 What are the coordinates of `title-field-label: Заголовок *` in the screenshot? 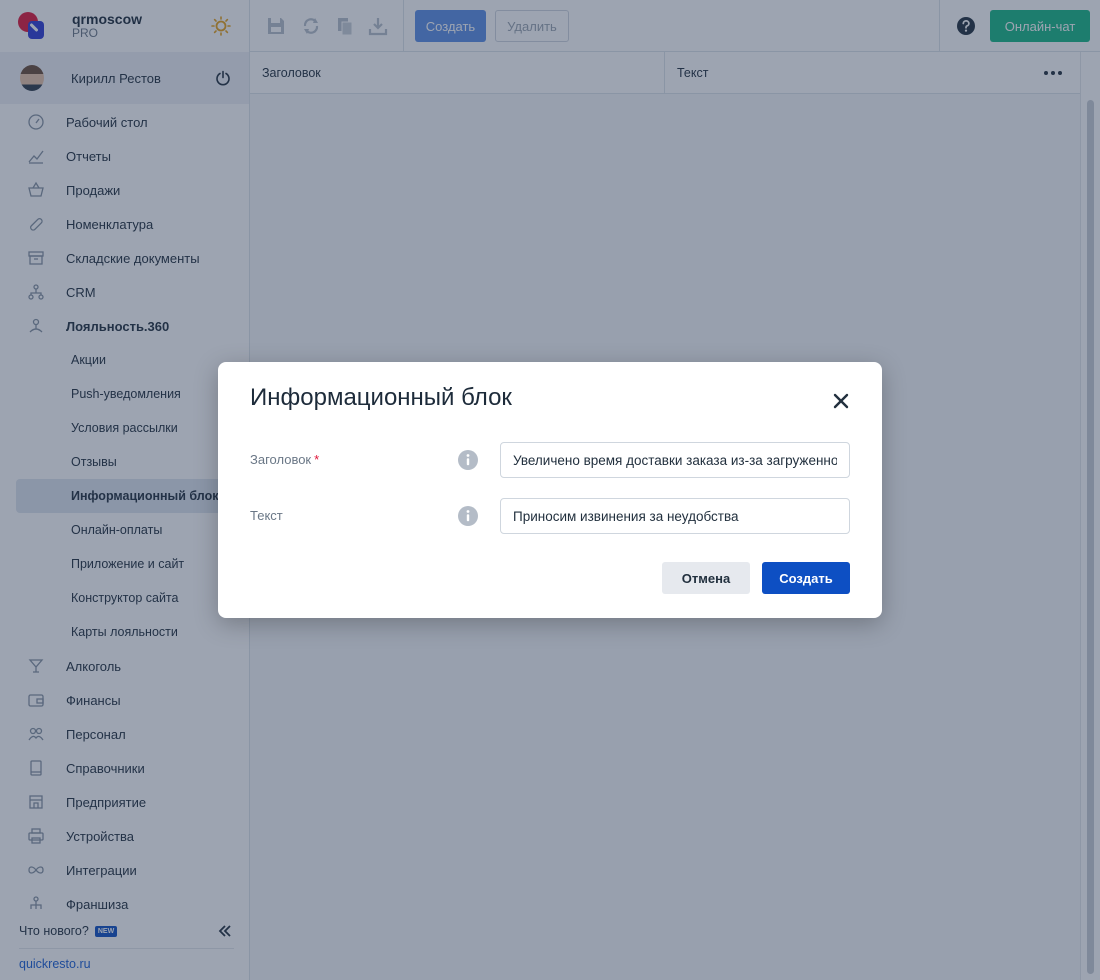 It's located at (284, 459).